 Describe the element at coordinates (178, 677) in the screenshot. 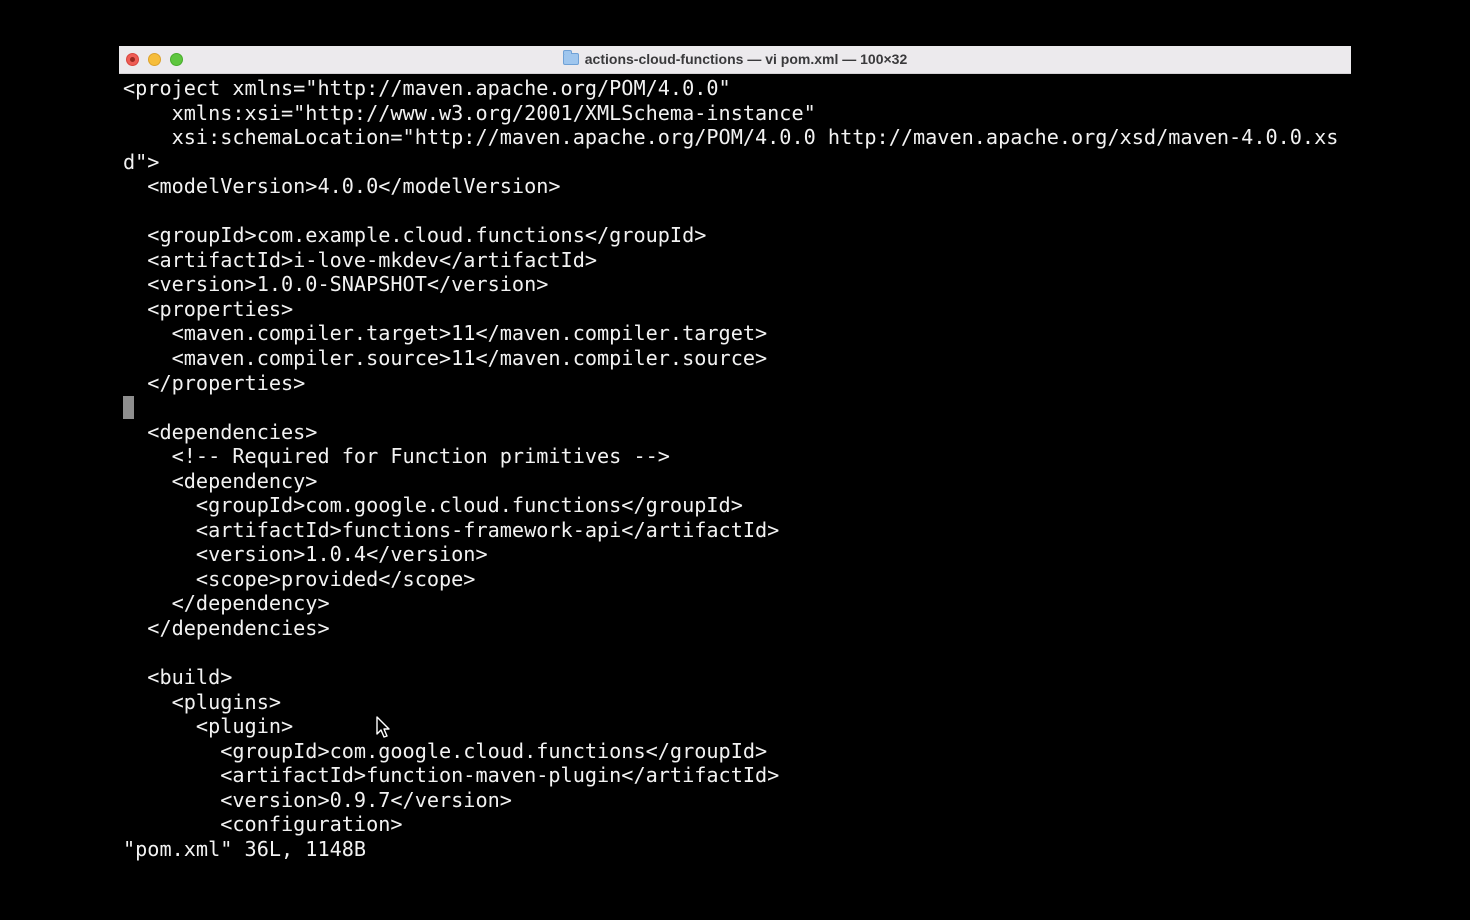

I see `editor-line: <build>` at that location.